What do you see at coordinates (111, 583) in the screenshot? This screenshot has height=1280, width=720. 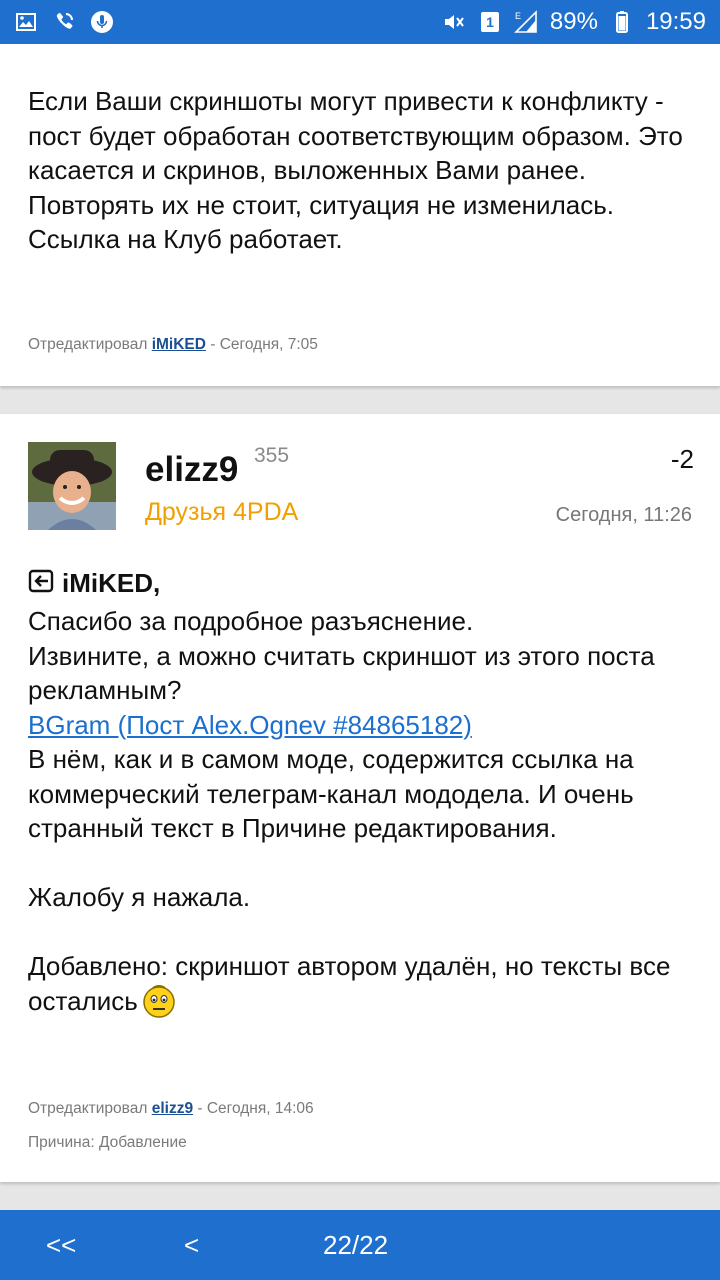 I see `reply-to-name: iMiKED,` at bounding box center [111, 583].